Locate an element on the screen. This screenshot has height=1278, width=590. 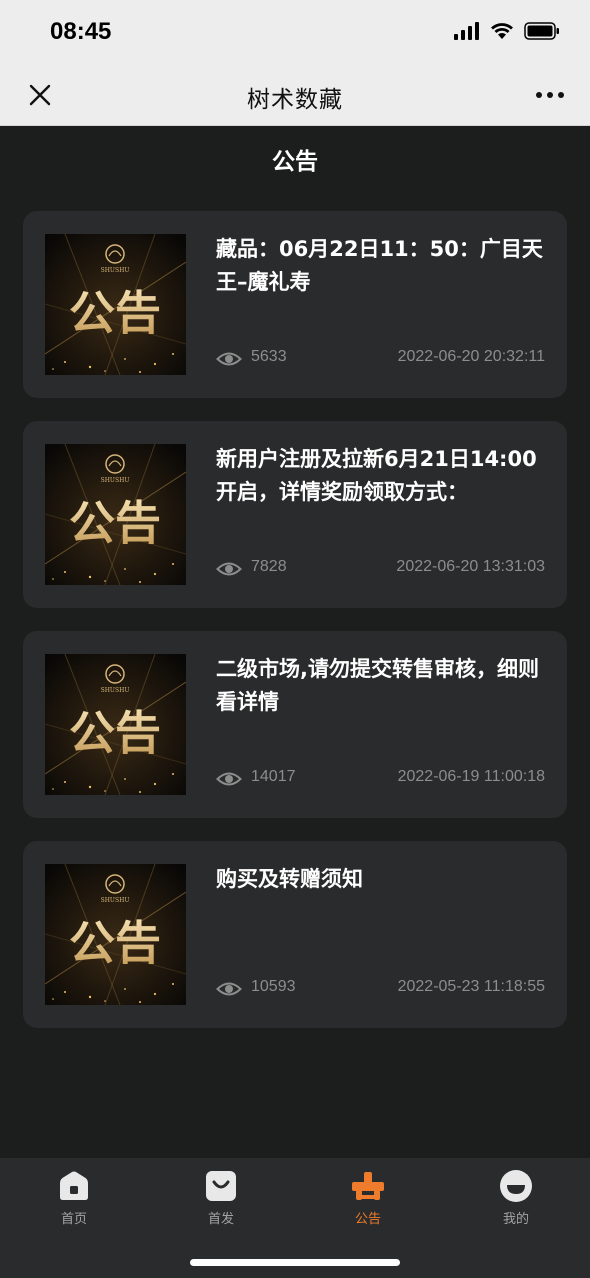
notice-date: 2022-06-20 13:31:03 is located at coordinates (470, 566).